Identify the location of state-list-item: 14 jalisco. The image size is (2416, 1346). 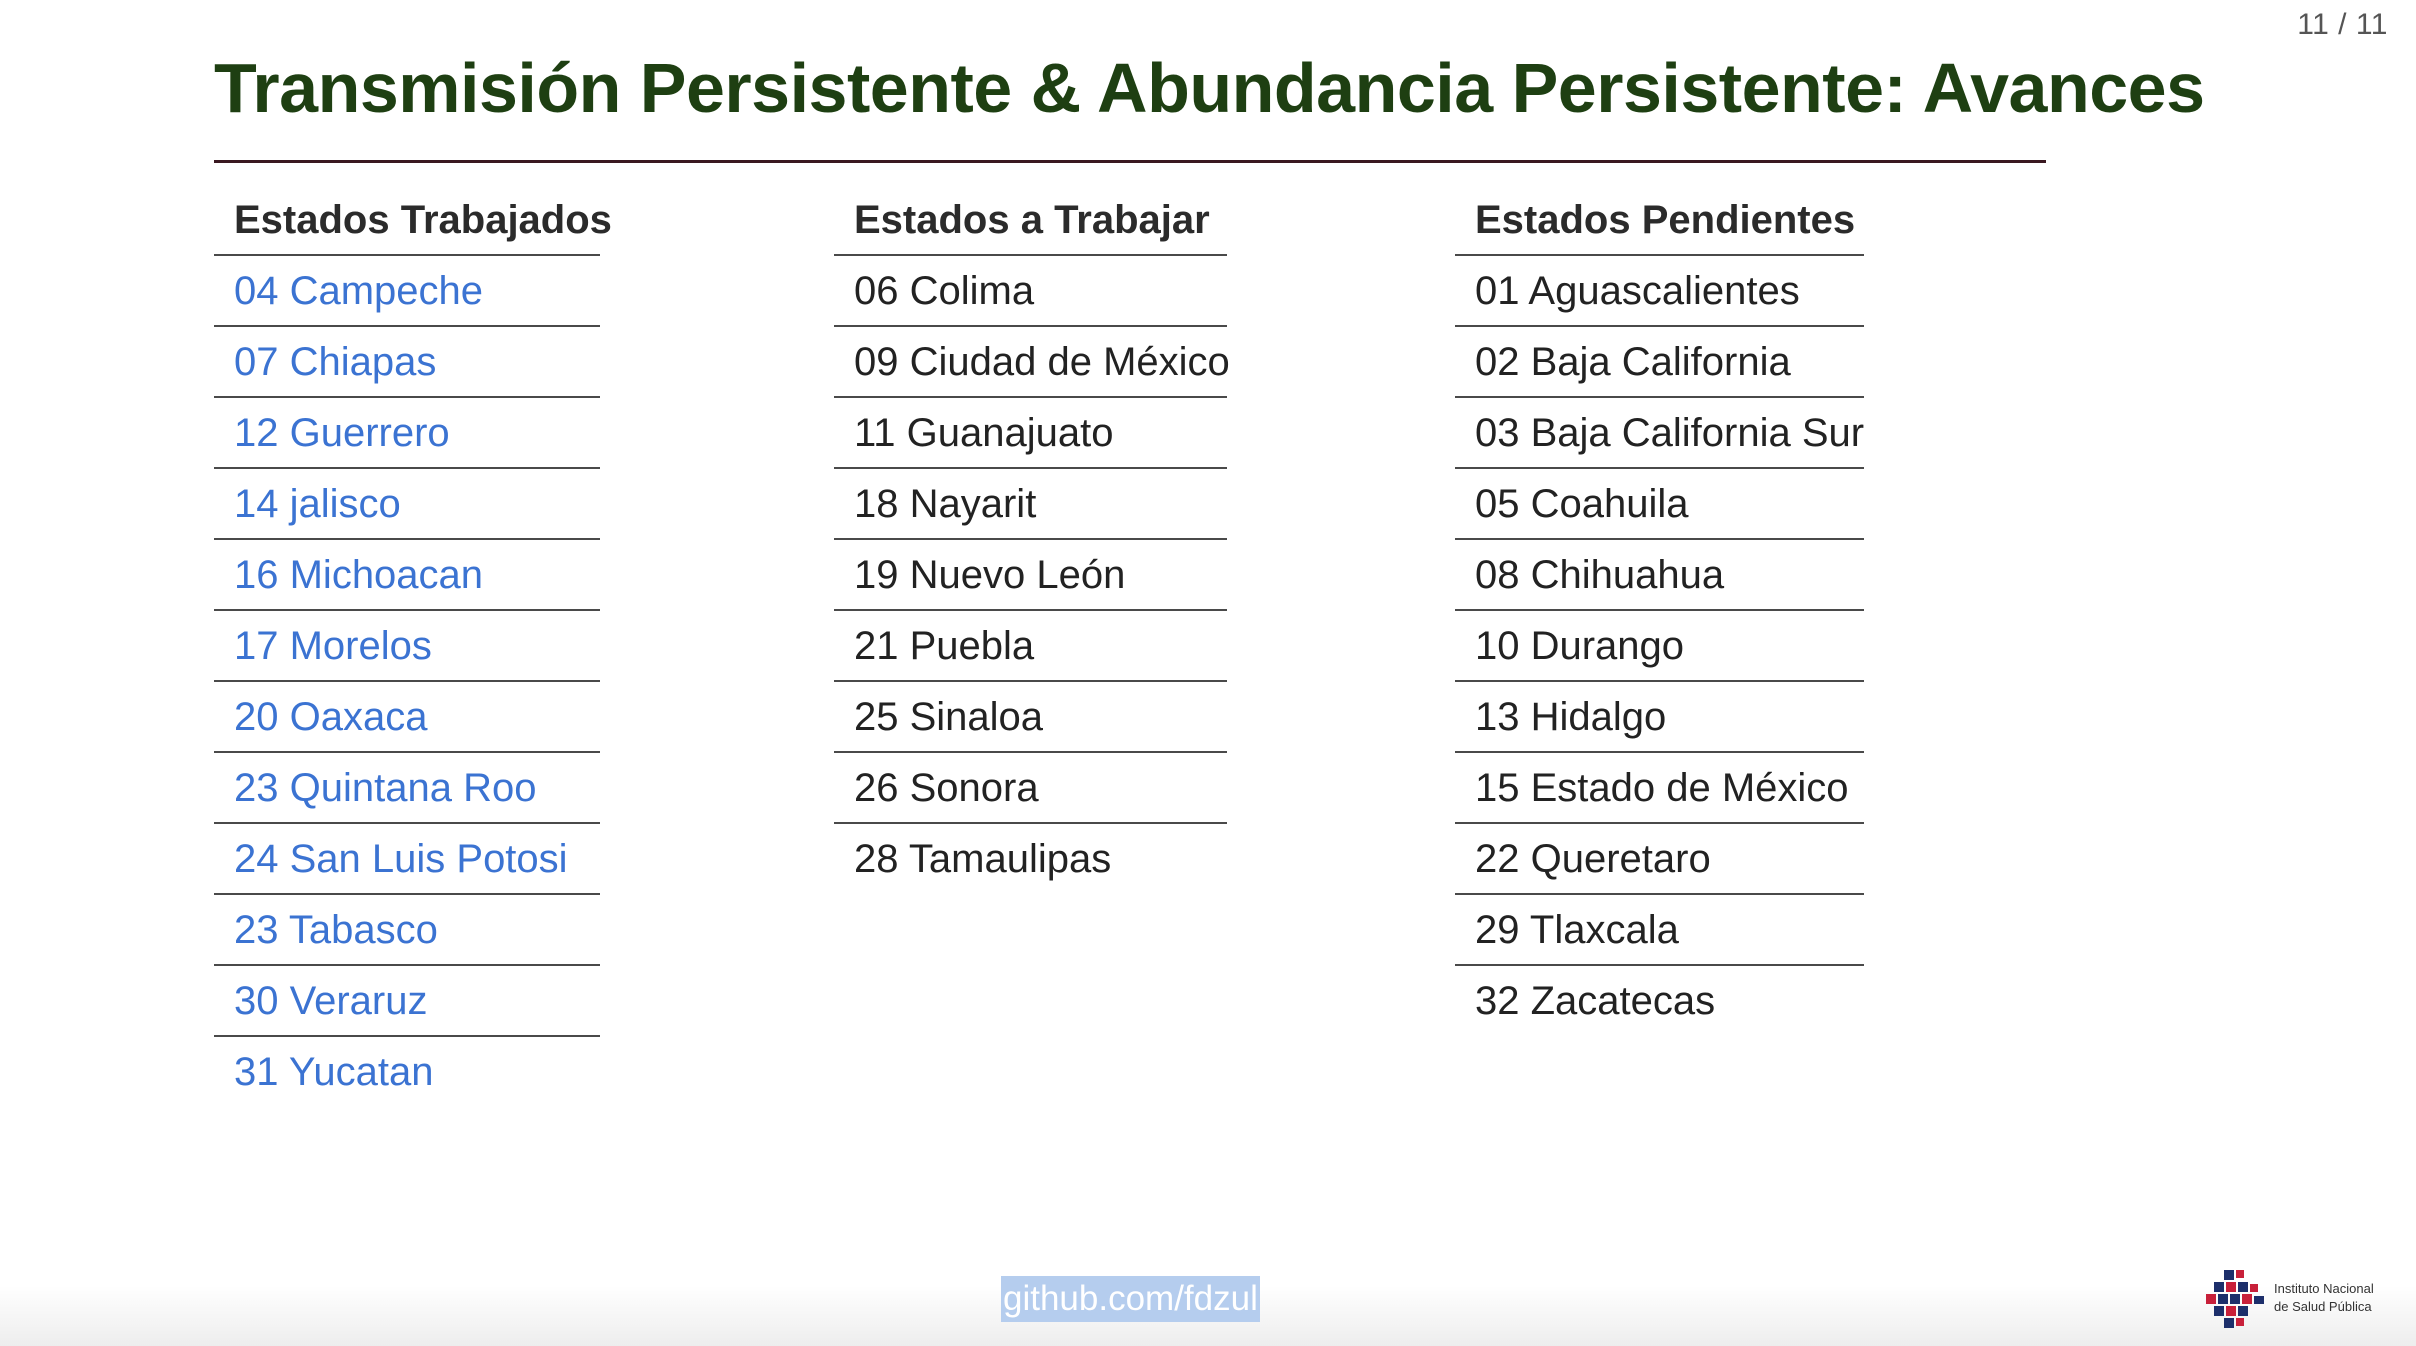
(407, 504).